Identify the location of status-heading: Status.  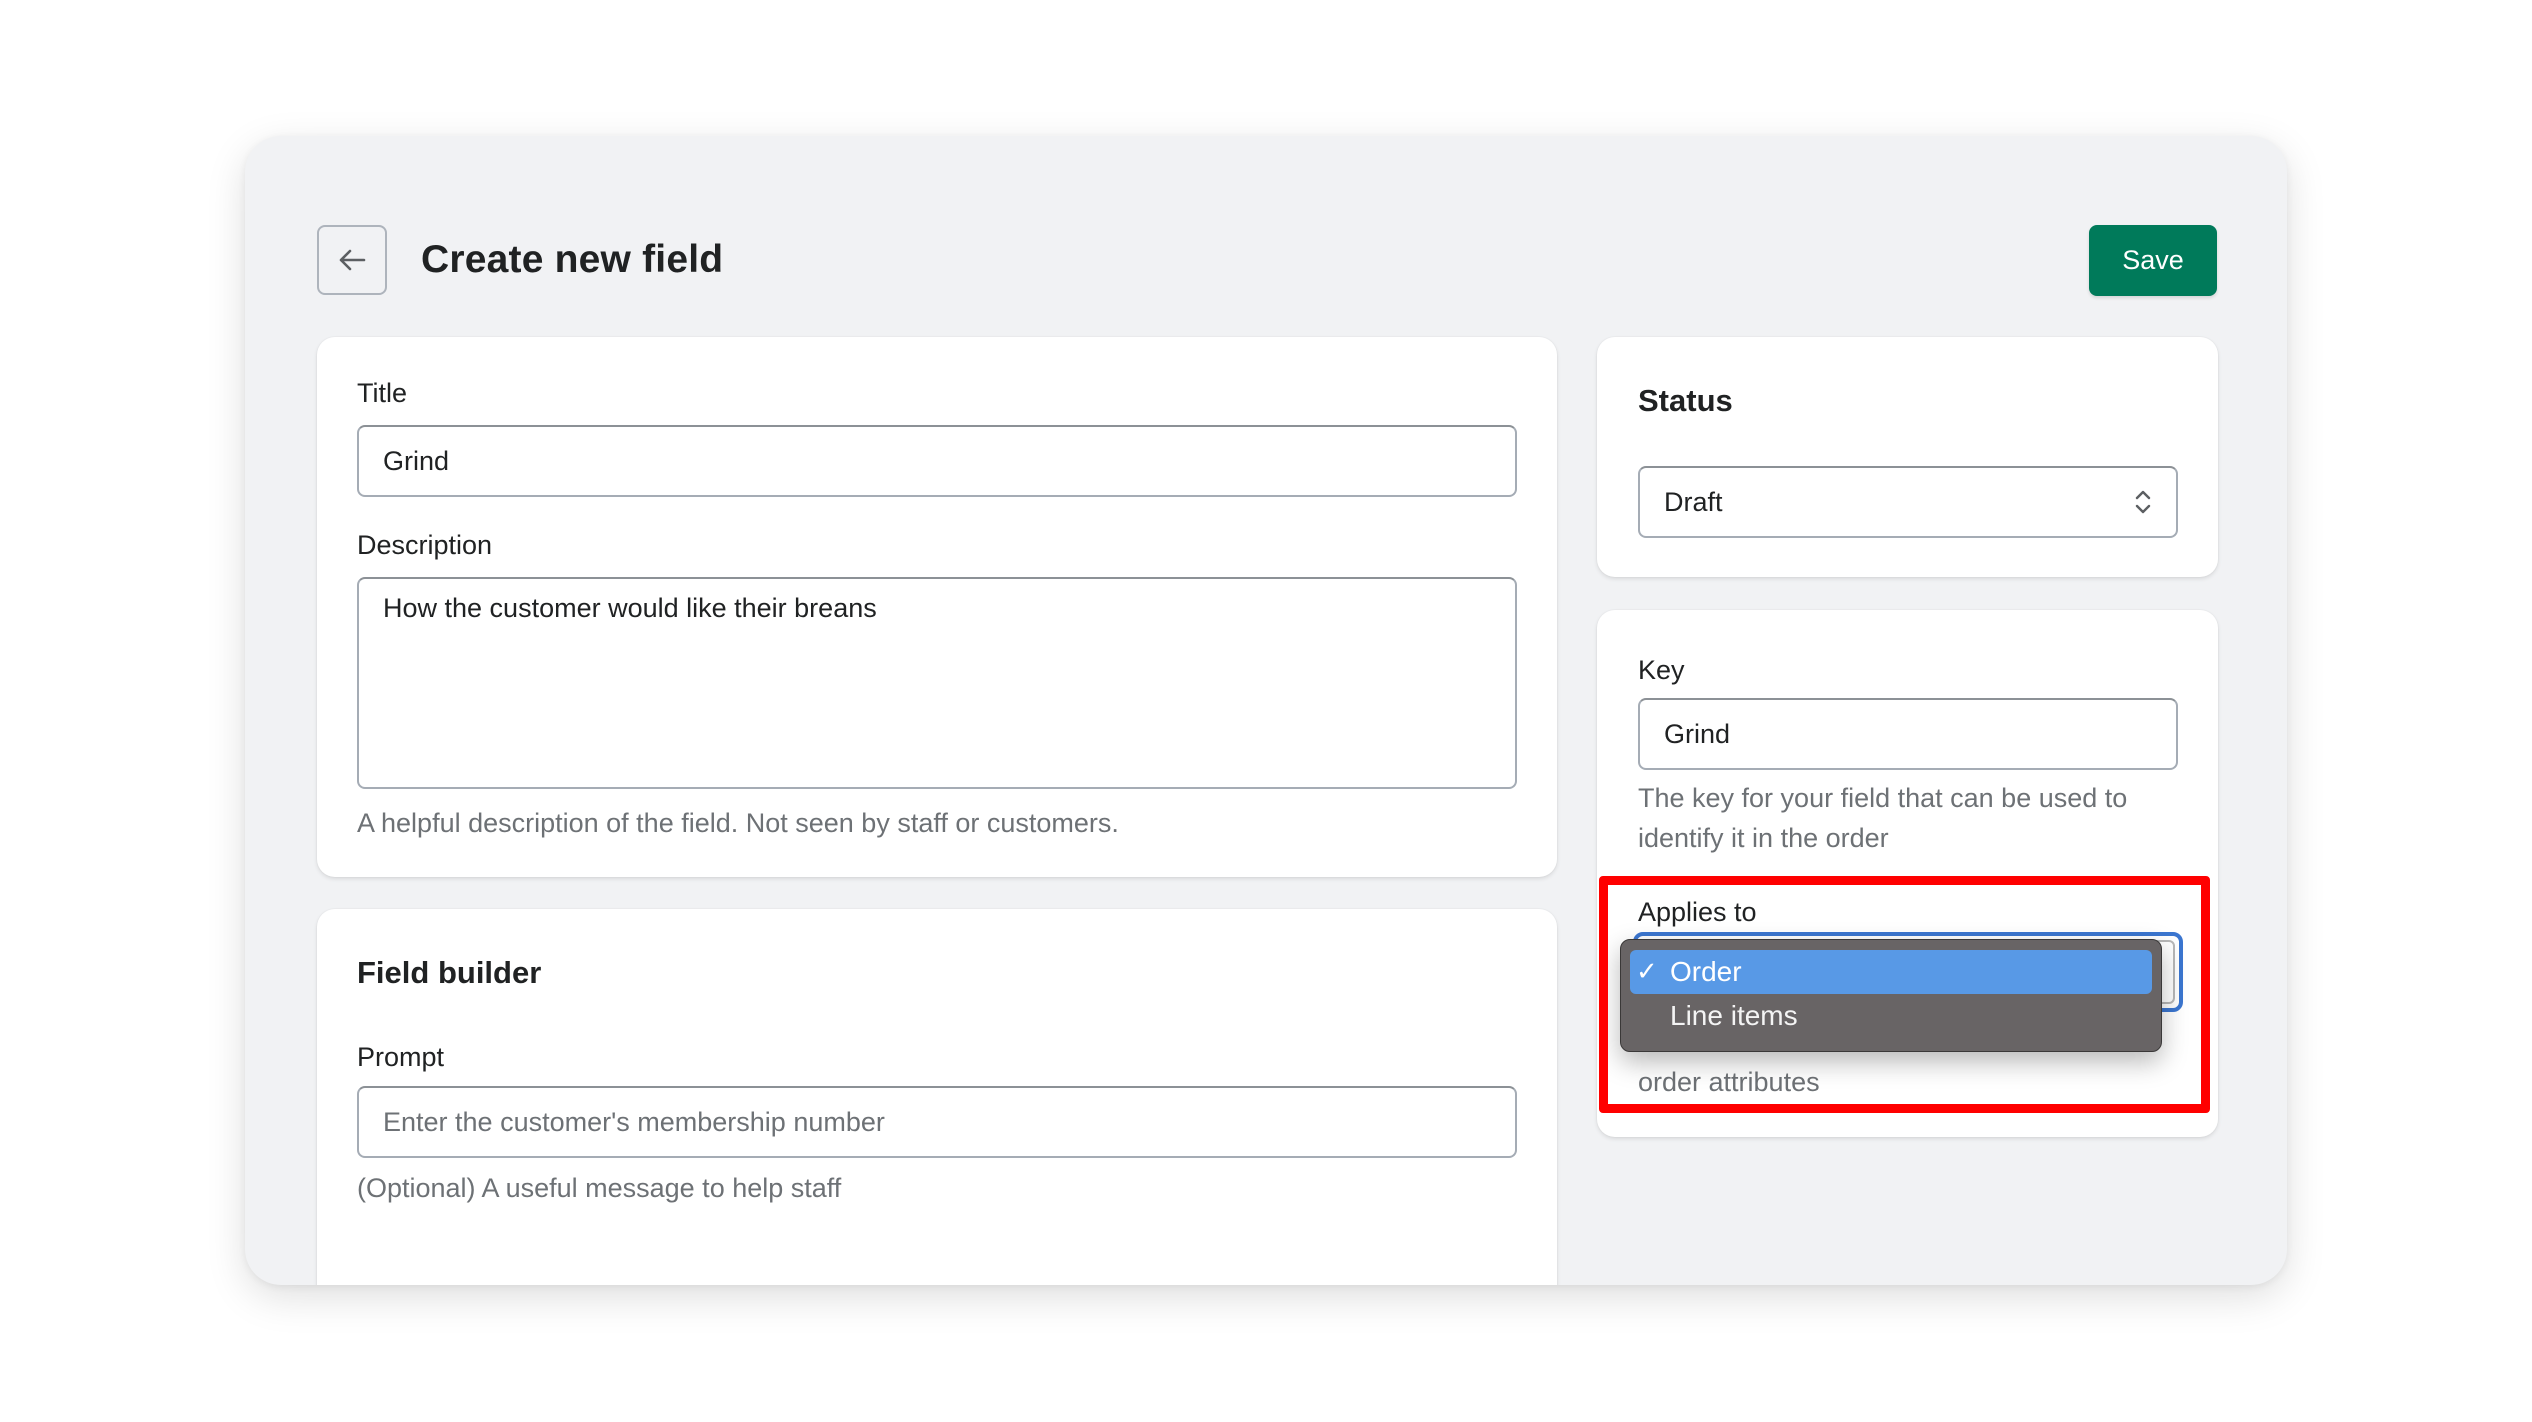
(1685, 400).